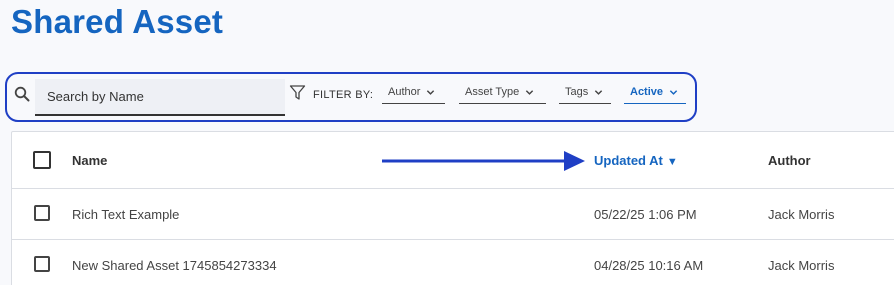 The height and width of the screenshot is (285, 894). Describe the element at coordinates (22, 94) in the screenshot. I see `search-icon` at that location.